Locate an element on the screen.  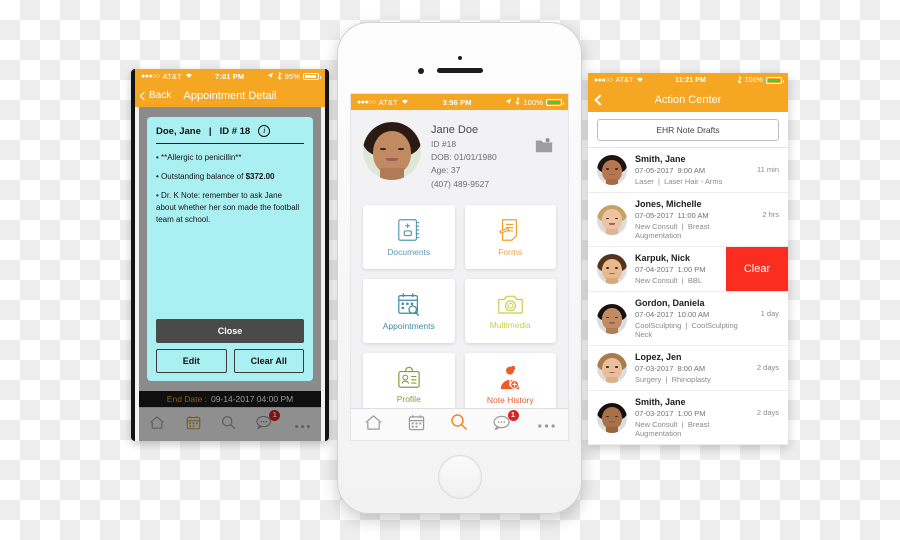
documents-icon is located at coordinates (408, 229).